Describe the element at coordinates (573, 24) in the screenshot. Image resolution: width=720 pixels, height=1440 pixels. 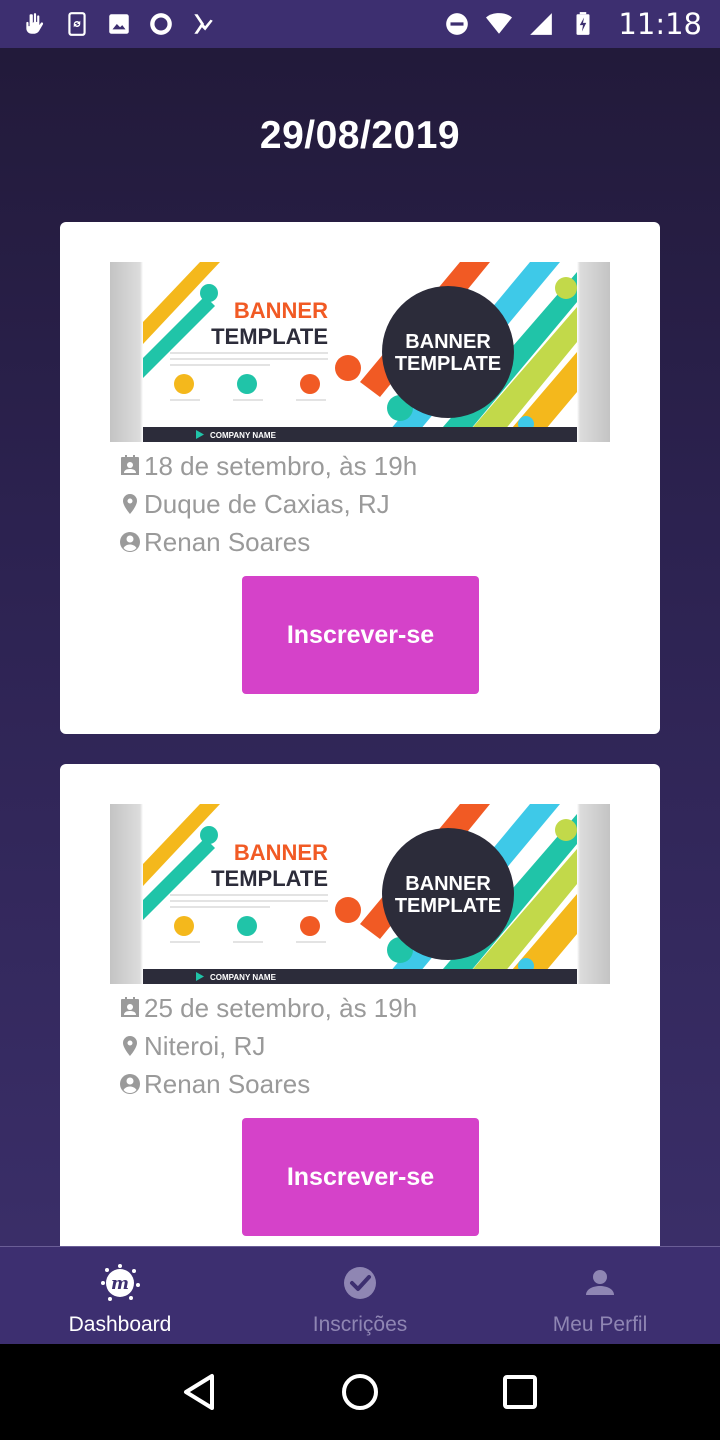
I see `status-right-icons: 11:18` at that location.